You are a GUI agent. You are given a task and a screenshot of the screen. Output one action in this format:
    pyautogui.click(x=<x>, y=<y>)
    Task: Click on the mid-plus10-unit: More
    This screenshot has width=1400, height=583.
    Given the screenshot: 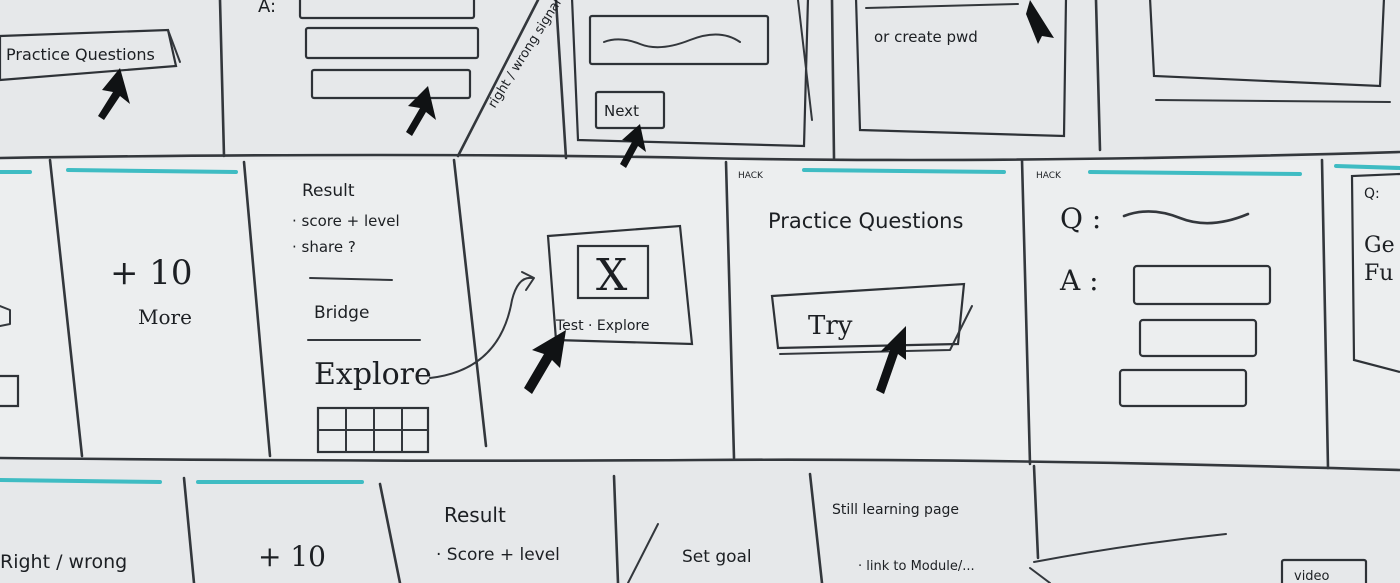 What is the action you would take?
    pyautogui.click(x=165, y=317)
    